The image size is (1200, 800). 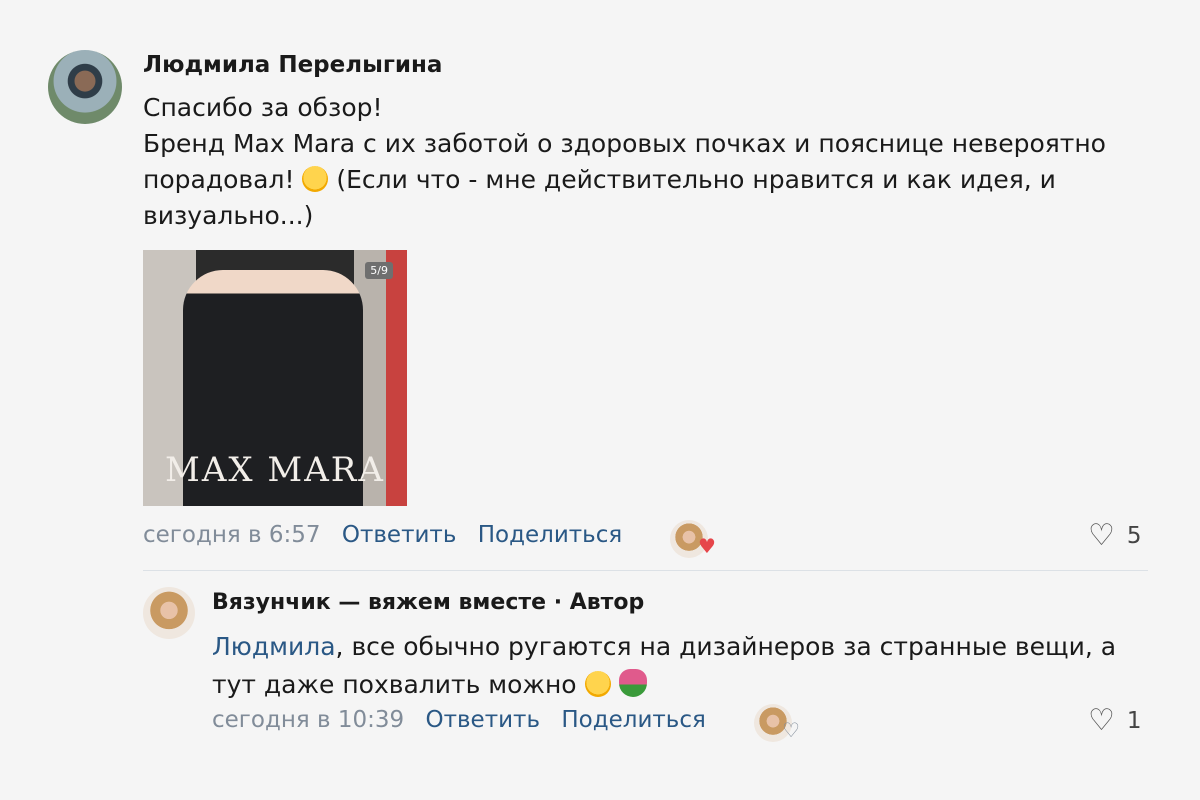 I want to click on like-count: 1, so click(x=1134, y=721).